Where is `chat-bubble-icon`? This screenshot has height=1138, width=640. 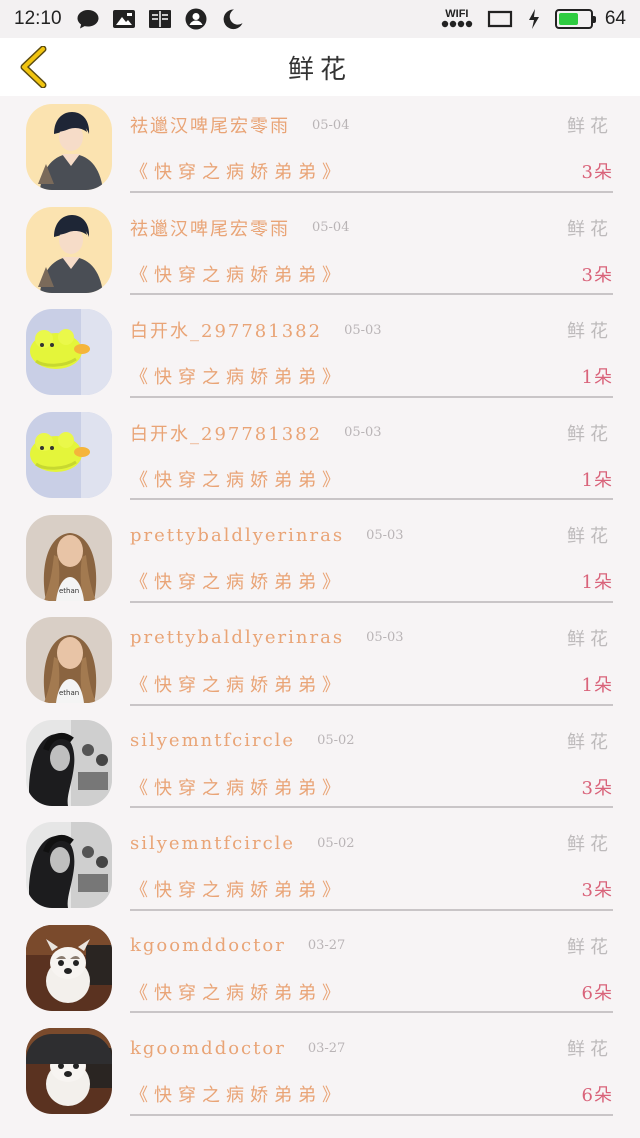 chat-bubble-icon is located at coordinates (88, 19).